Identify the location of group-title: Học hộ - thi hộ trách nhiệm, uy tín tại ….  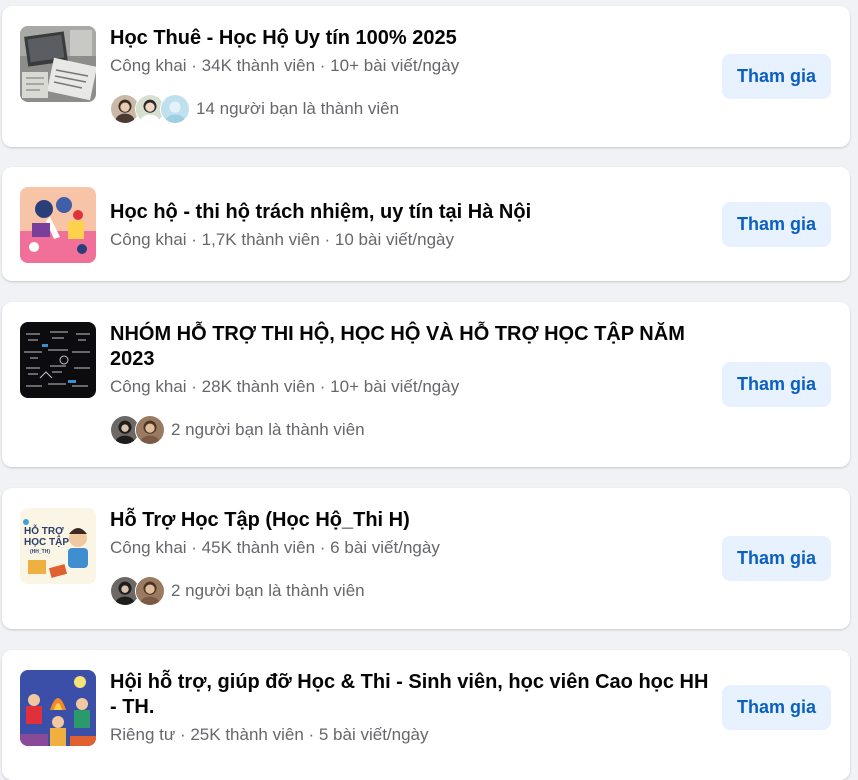
(410, 212).